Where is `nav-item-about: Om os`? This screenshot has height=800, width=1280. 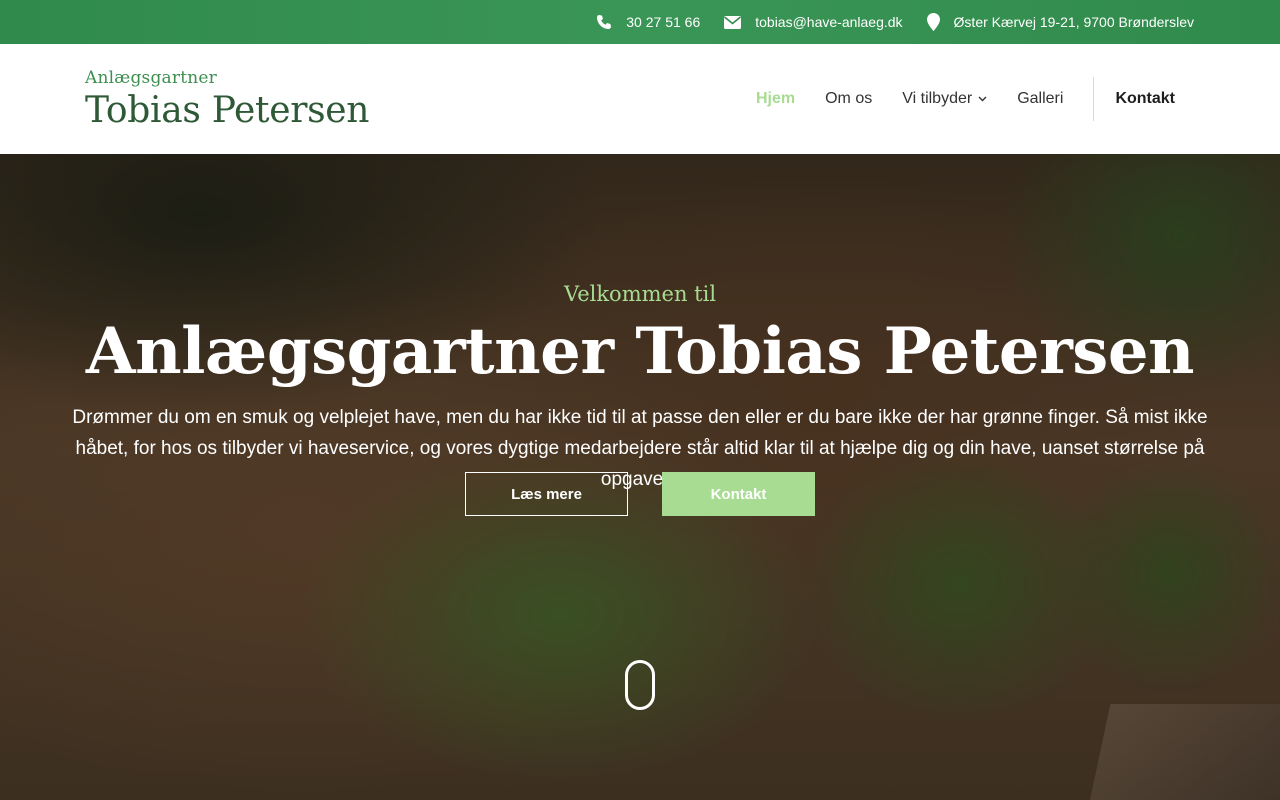
nav-item-about: Om os is located at coordinates (848, 99).